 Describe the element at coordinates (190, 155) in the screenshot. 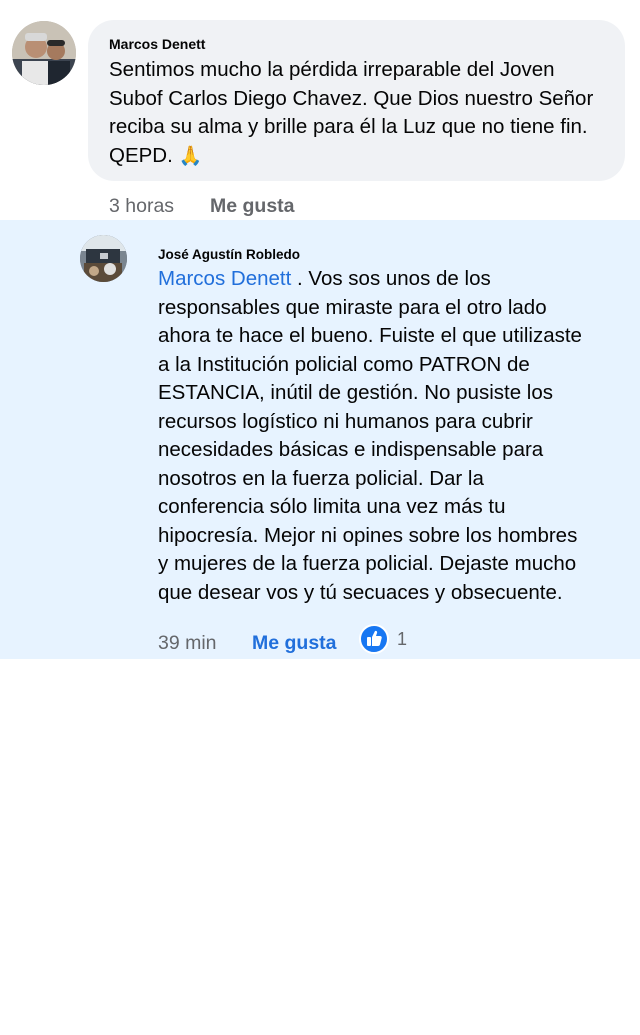

I see `praying-hands-icon: 🙏` at that location.